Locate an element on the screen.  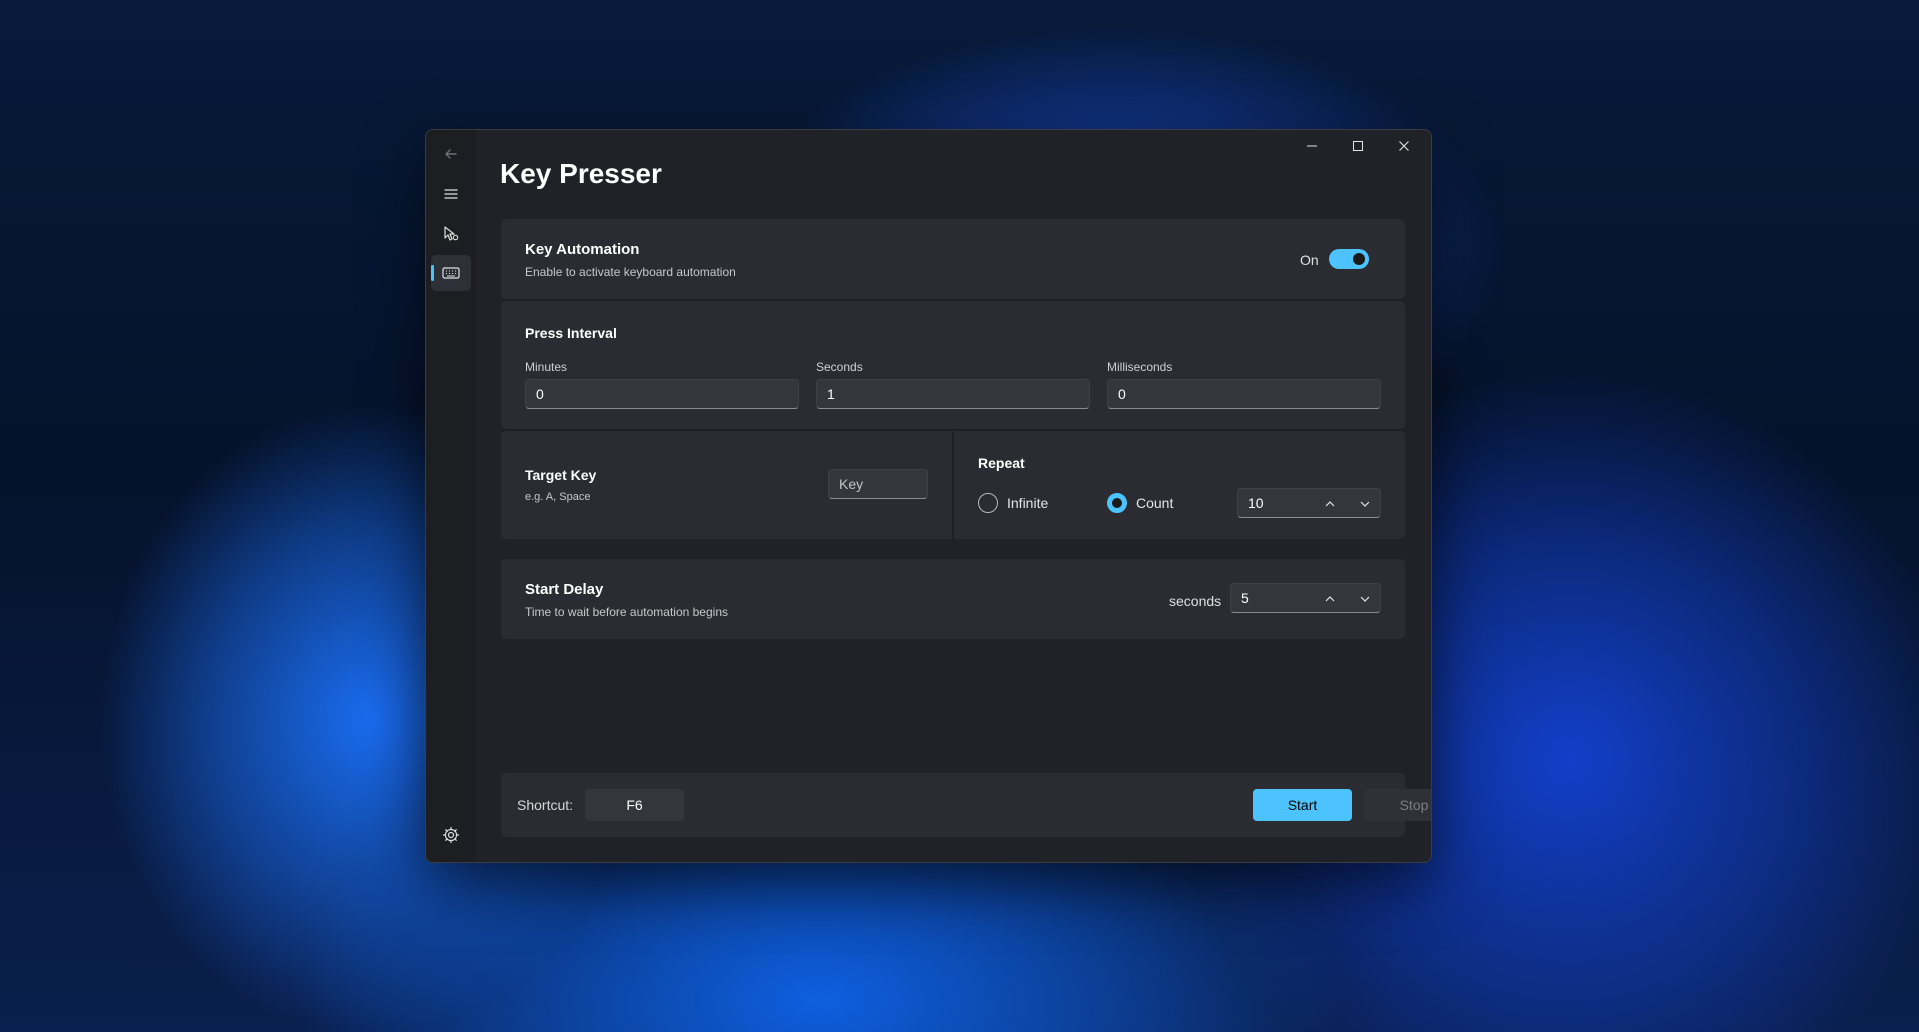
keyboard-icon is located at coordinates (451, 273).